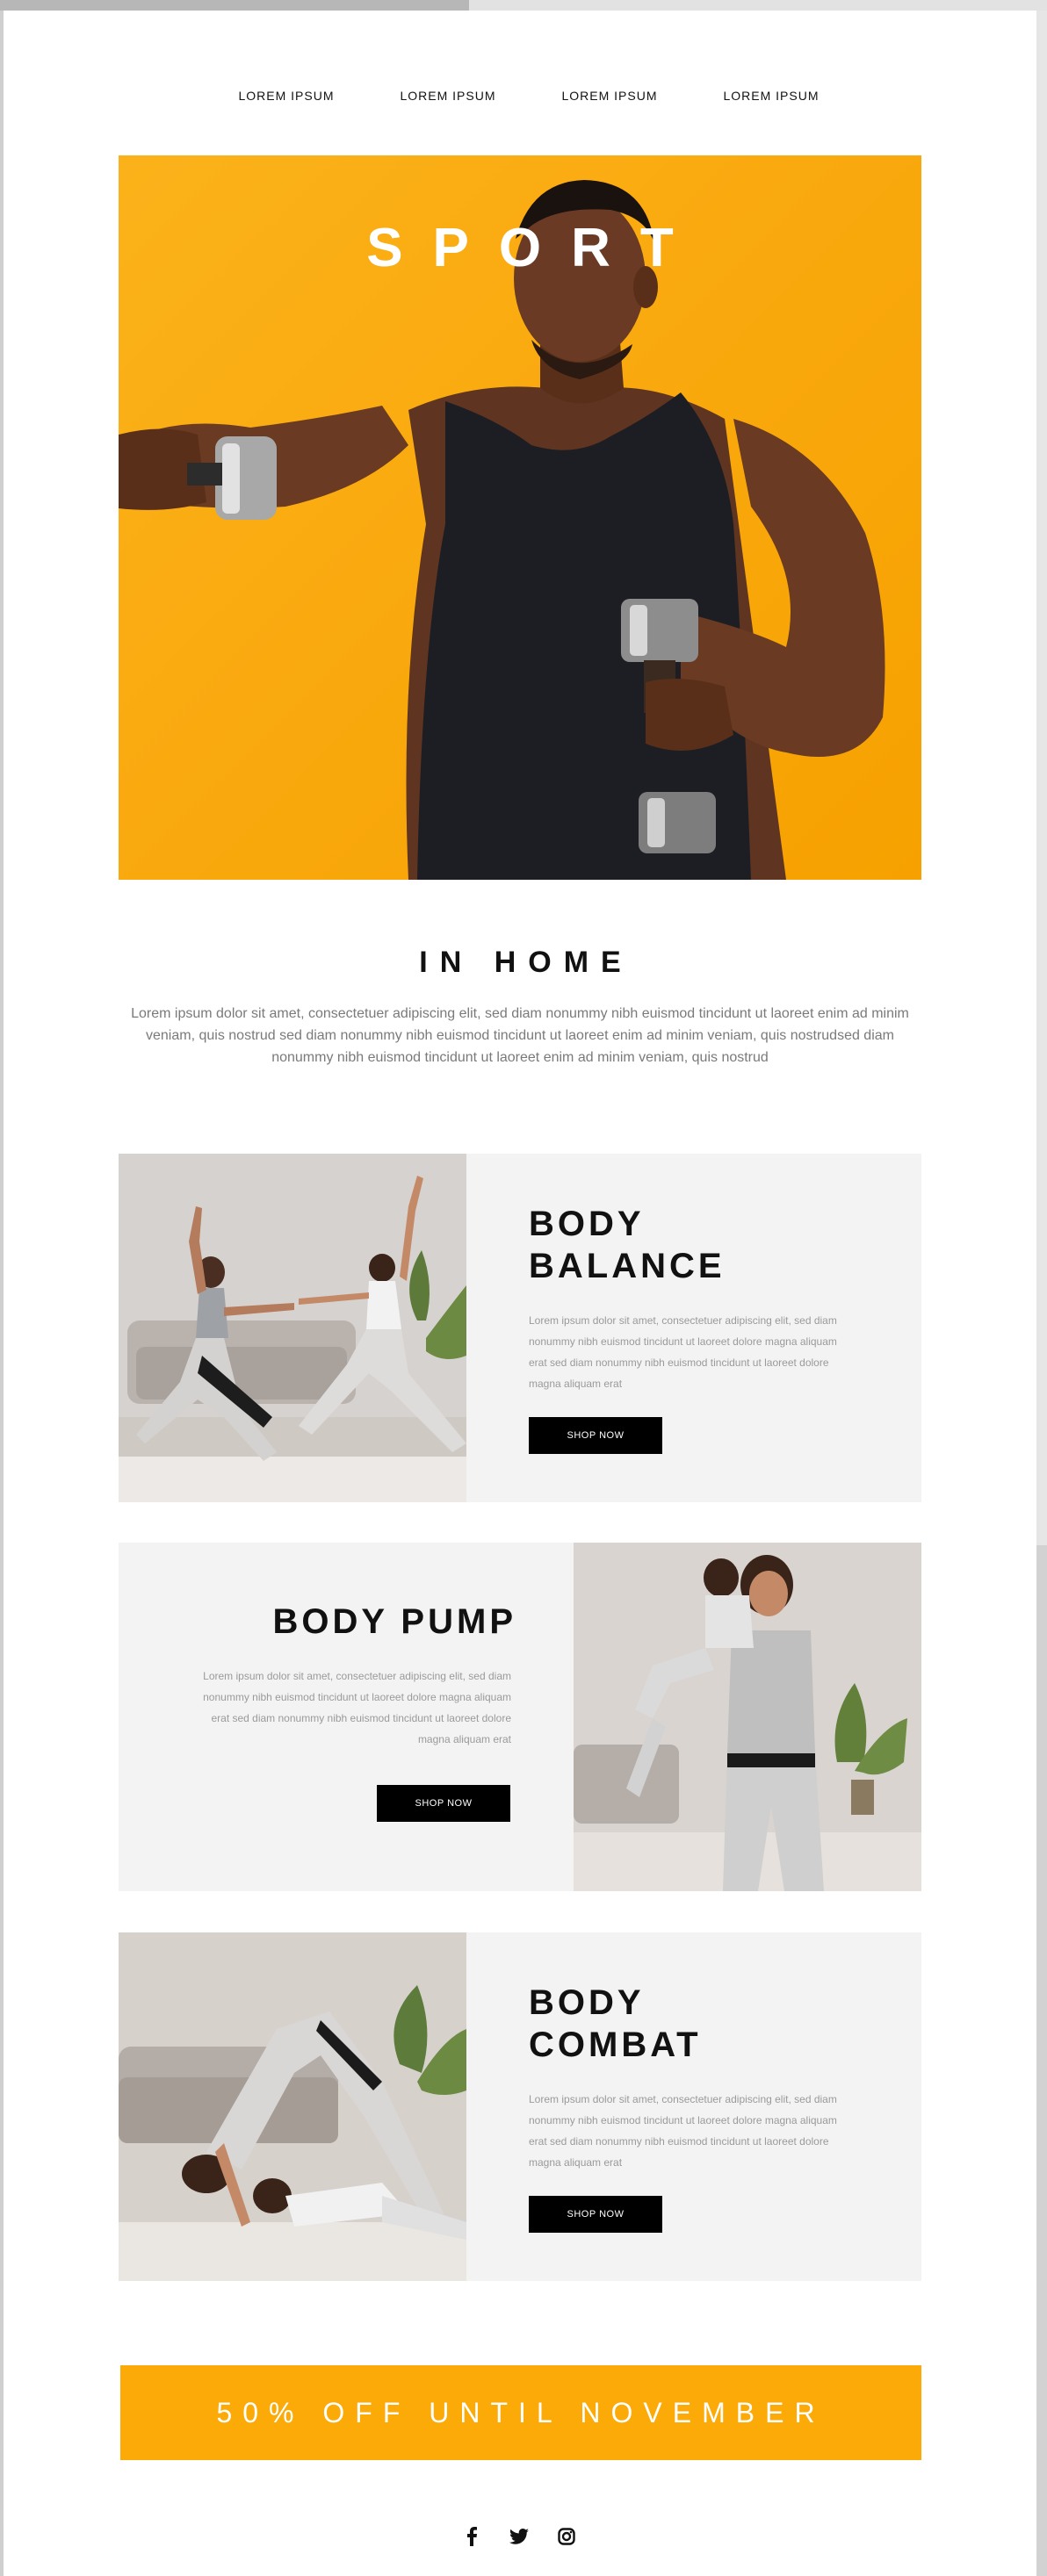 The width and height of the screenshot is (1047, 2576). What do you see at coordinates (394, 1621) in the screenshot?
I see `feature-title-line: BODY PUMP` at bounding box center [394, 1621].